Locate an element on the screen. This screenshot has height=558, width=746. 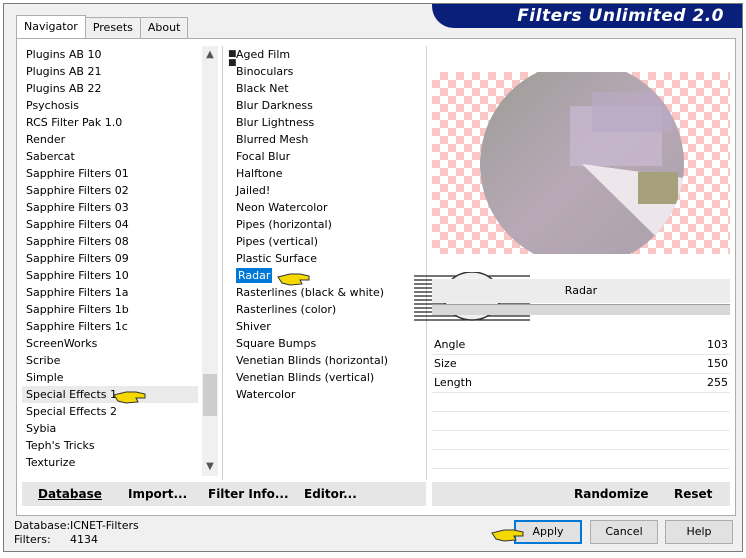
category-scrollbar: ▲ ▼ is located at coordinates (210, 261).